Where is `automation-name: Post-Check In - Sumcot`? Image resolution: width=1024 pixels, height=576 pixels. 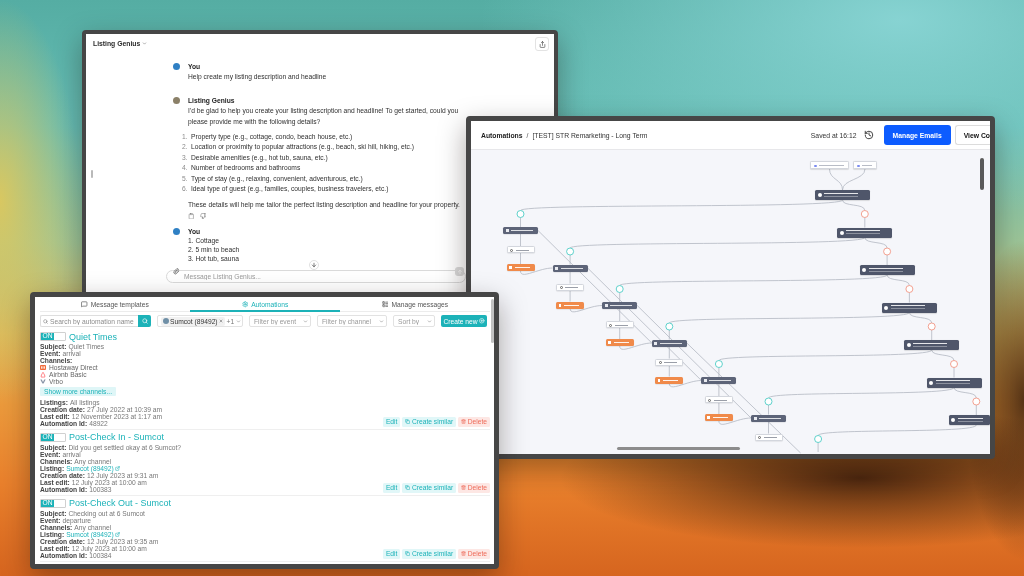
automation-name: Post-Check In - Sumcot is located at coordinates (117, 437).